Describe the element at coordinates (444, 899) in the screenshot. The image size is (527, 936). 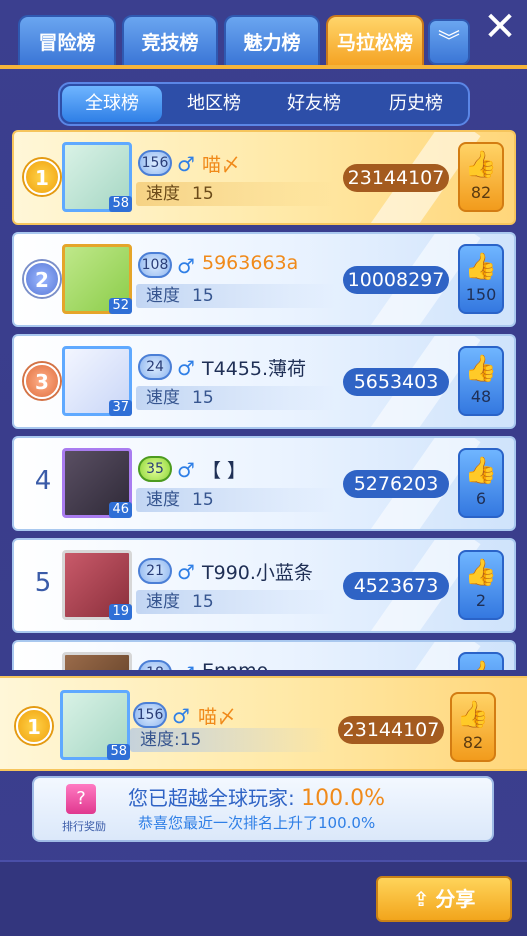
I see `share-button: ⇪ 分享` at that location.